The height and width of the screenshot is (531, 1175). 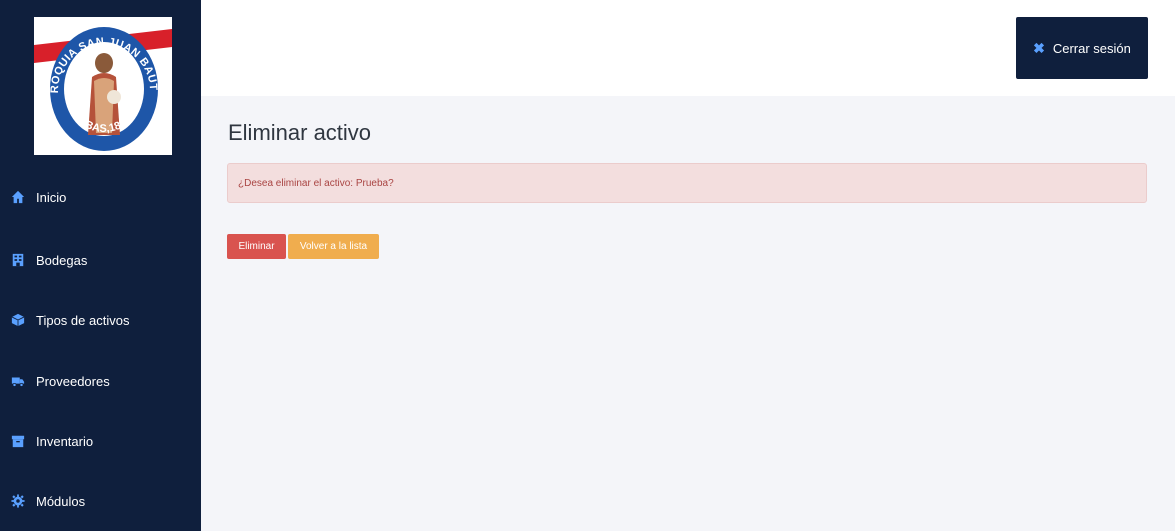 What do you see at coordinates (1039, 47) in the screenshot?
I see `close-icon: ✖` at bounding box center [1039, 47].